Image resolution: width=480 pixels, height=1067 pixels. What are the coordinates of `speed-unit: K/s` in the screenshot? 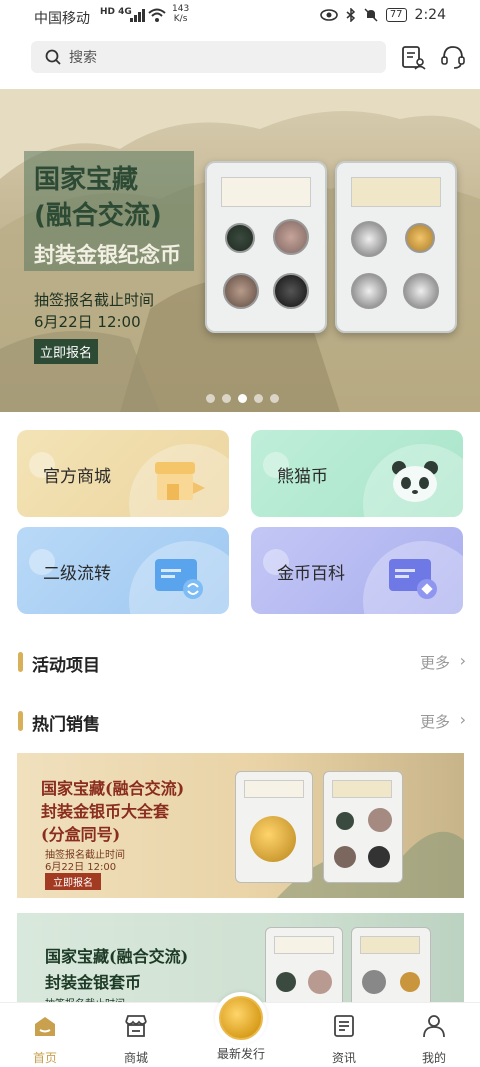 It's located at (180, 19).